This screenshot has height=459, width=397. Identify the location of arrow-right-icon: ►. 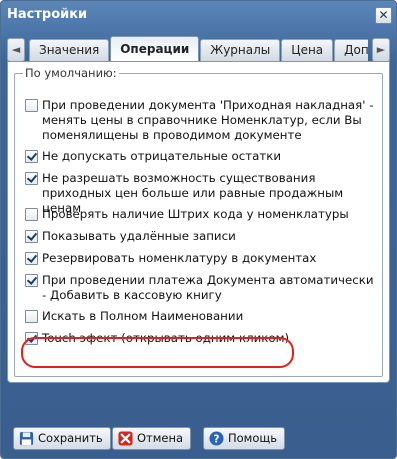
(381, 49).